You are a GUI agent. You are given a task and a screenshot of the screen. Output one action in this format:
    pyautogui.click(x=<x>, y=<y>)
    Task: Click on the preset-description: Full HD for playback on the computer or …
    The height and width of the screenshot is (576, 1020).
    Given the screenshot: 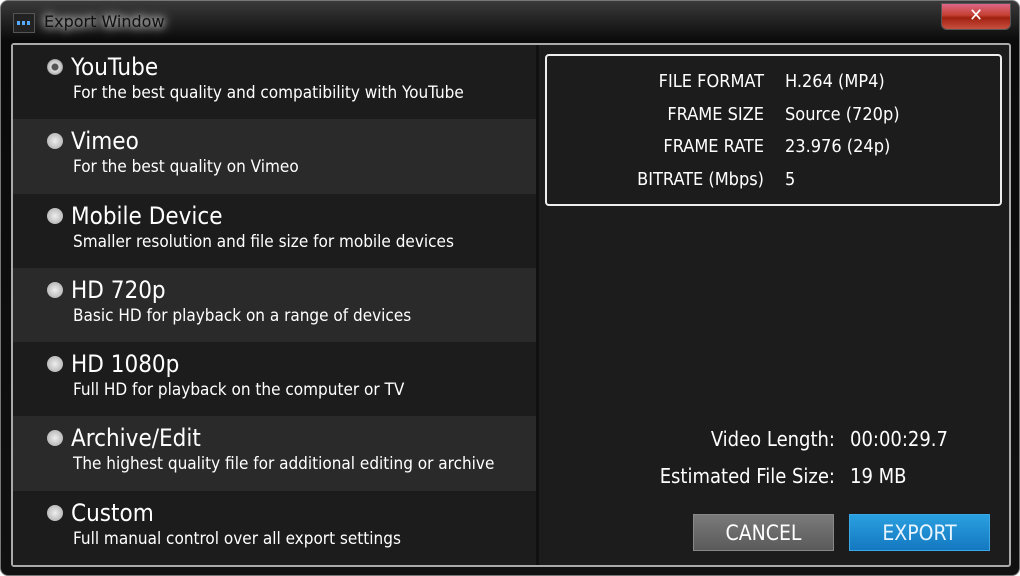 What is the action you would take?
    pyautogui.click(x=239, y=390)
    